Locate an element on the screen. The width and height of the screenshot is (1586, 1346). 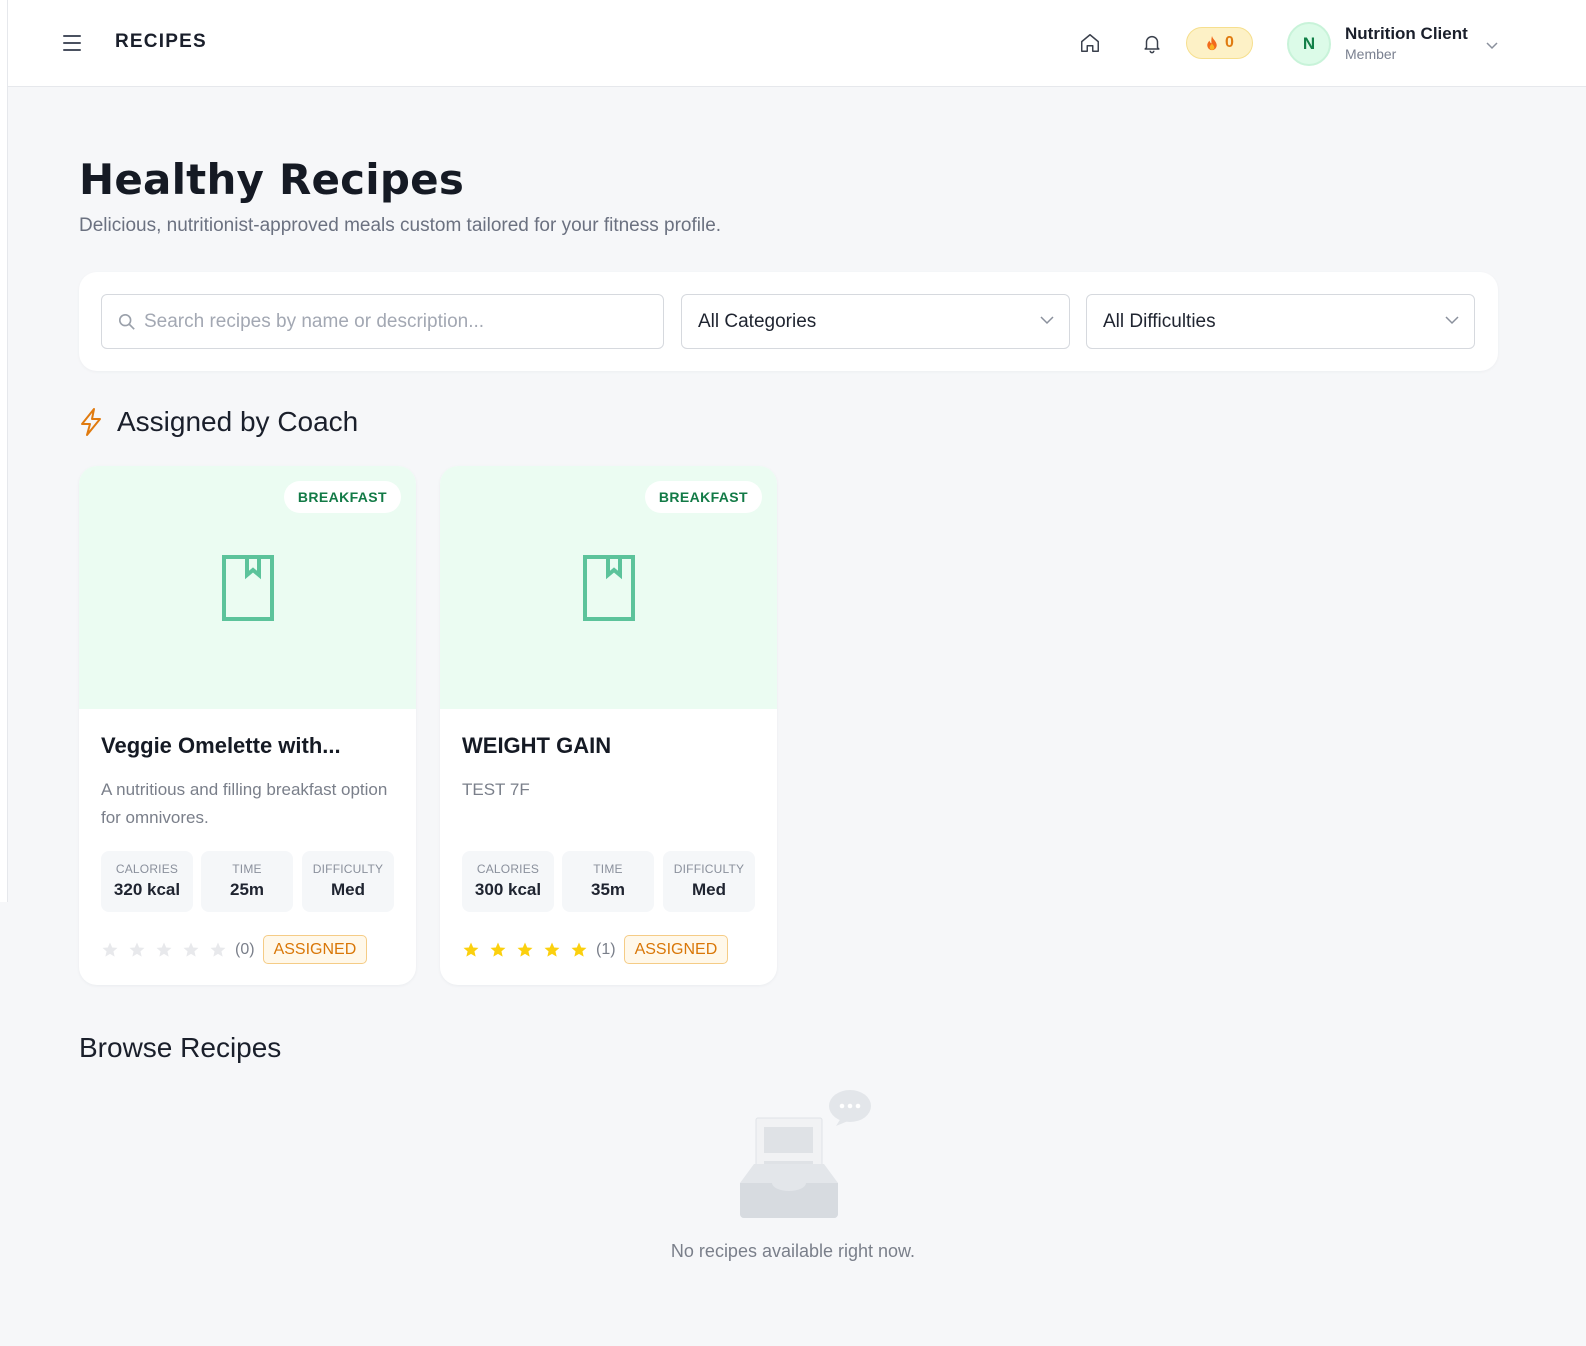
rating-count: (1) is located at coordinates (606, 949).